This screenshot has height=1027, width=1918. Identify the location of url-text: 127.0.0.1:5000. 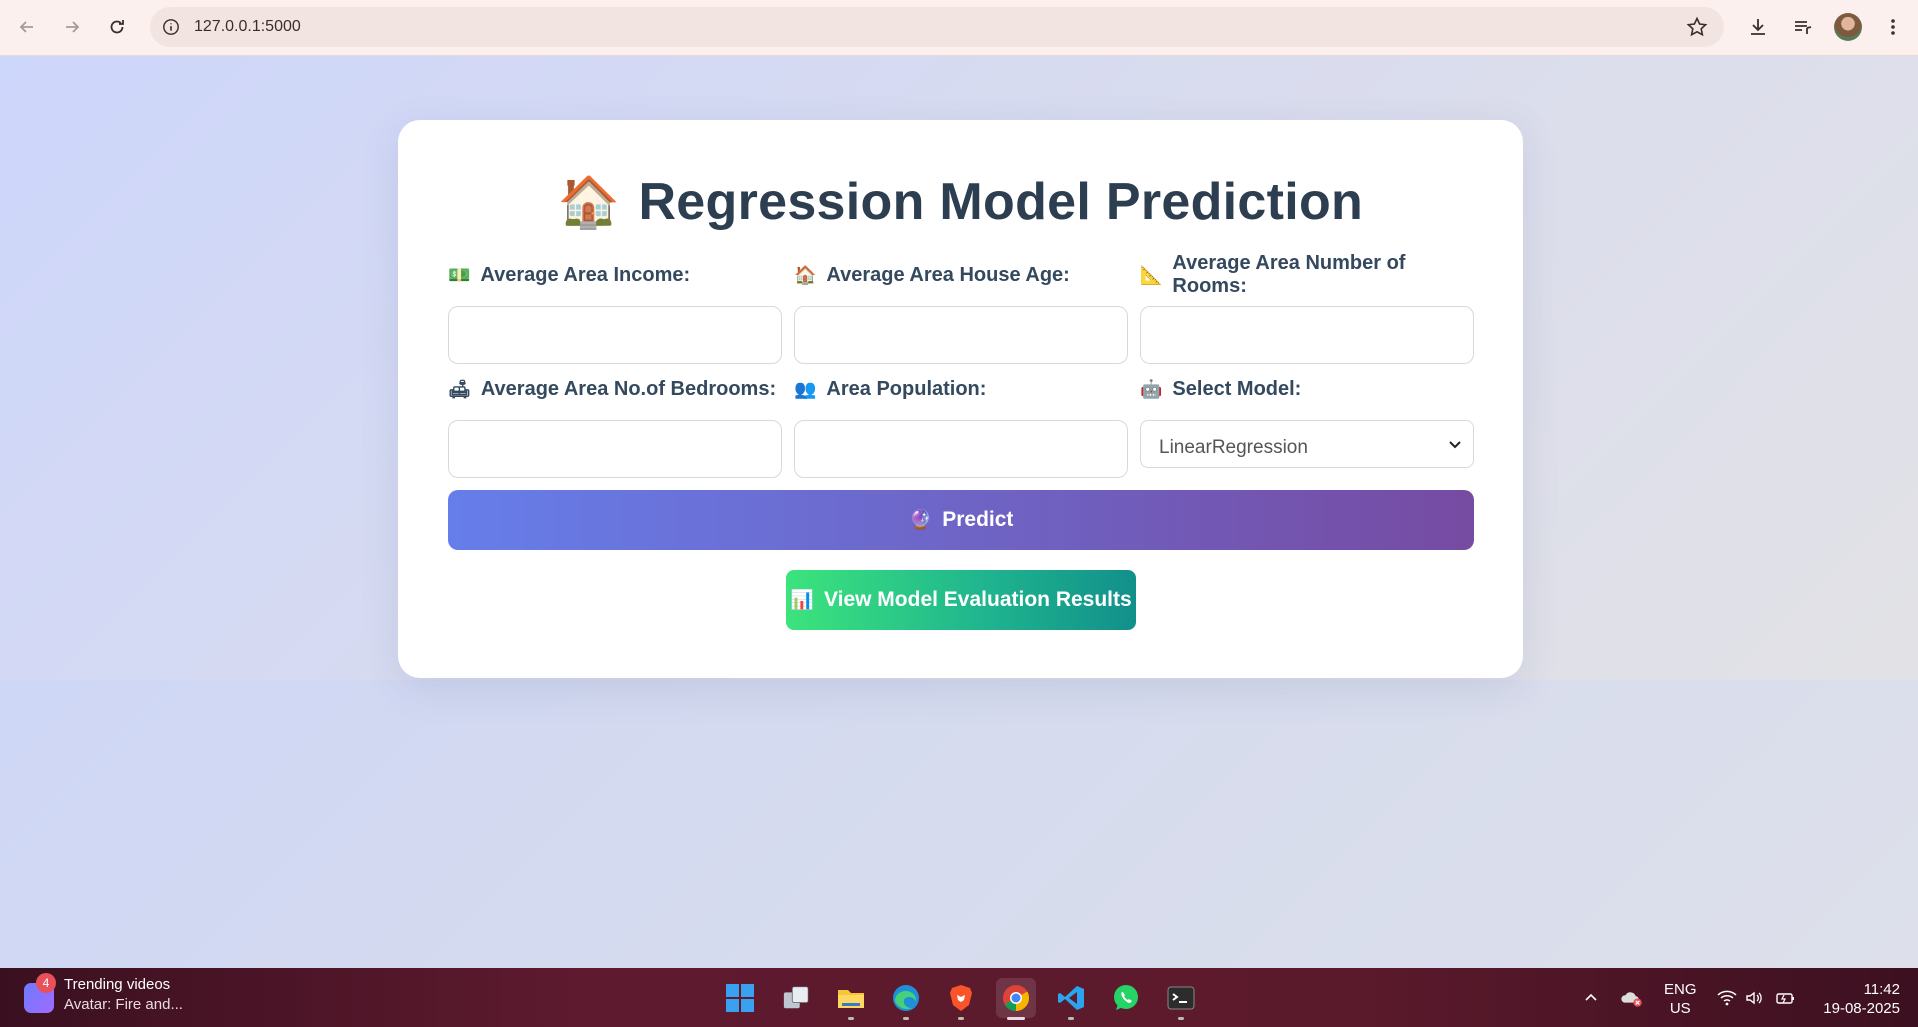
(247, 27).